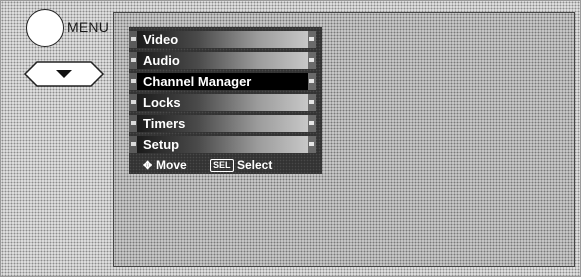 The height and width of the screenshot is (277, 581). I want to click on select-hint-label: Select, so click(255, 165).